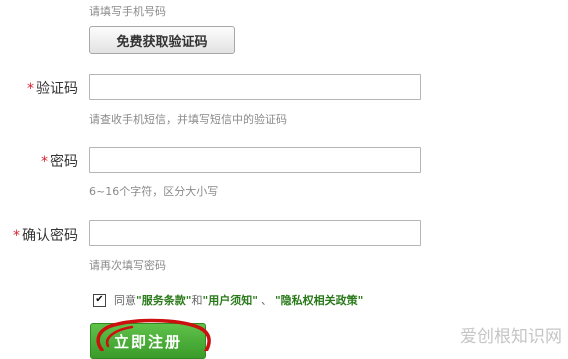 The height and width of the screenshot is (359, 568). Describe the element at coordinates (154, 191) in the screenshot. I see `password-hint: 6~16个字符，区分大小写` at that location.